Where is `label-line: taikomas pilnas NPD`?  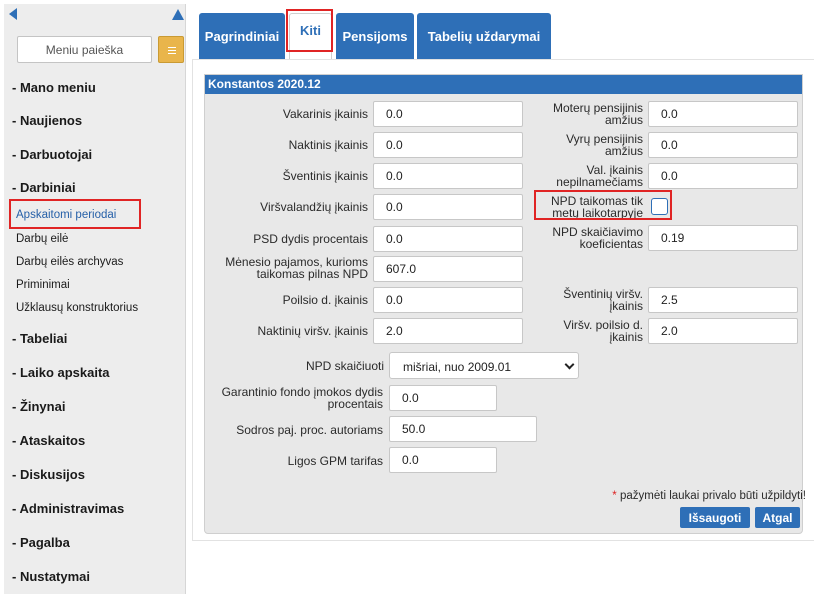
label-line: taikomas pilnas NPD is located at coordinates (312, 274).